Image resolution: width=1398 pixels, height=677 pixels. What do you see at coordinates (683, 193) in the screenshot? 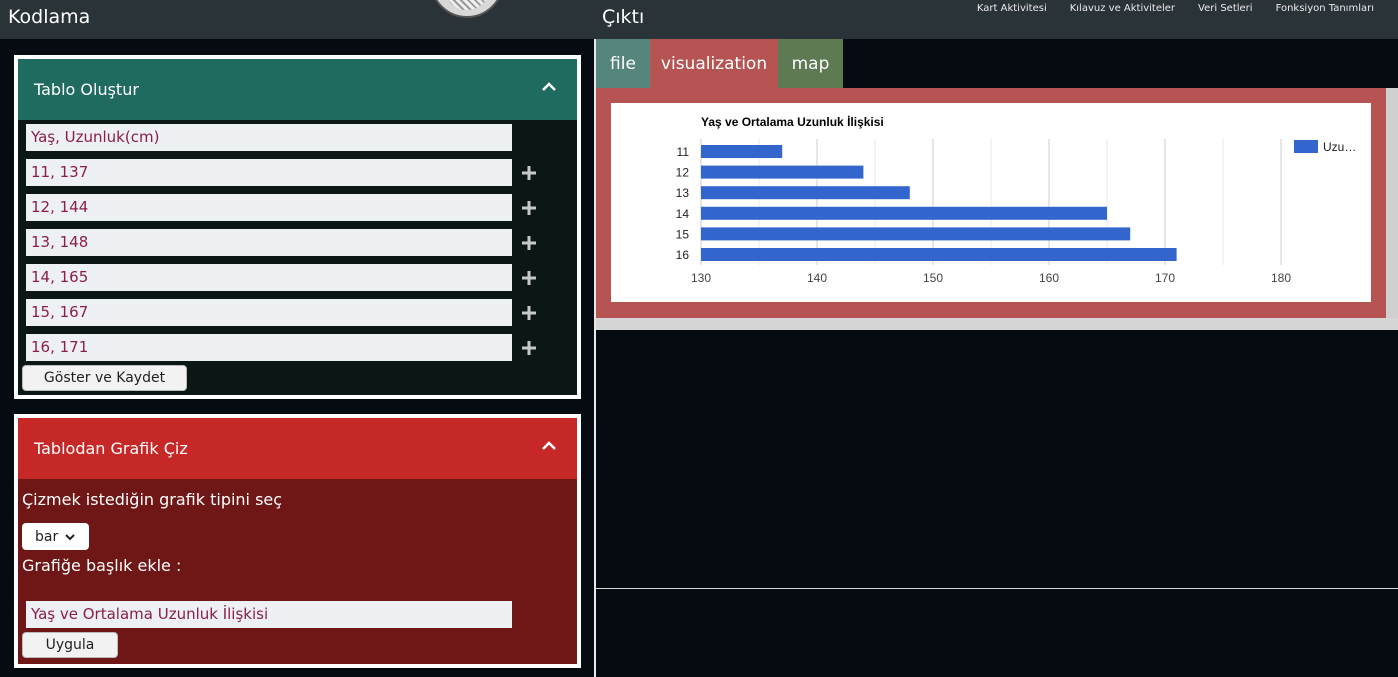
I see `y-tick-label: 13` at bounding box center [683, 193].